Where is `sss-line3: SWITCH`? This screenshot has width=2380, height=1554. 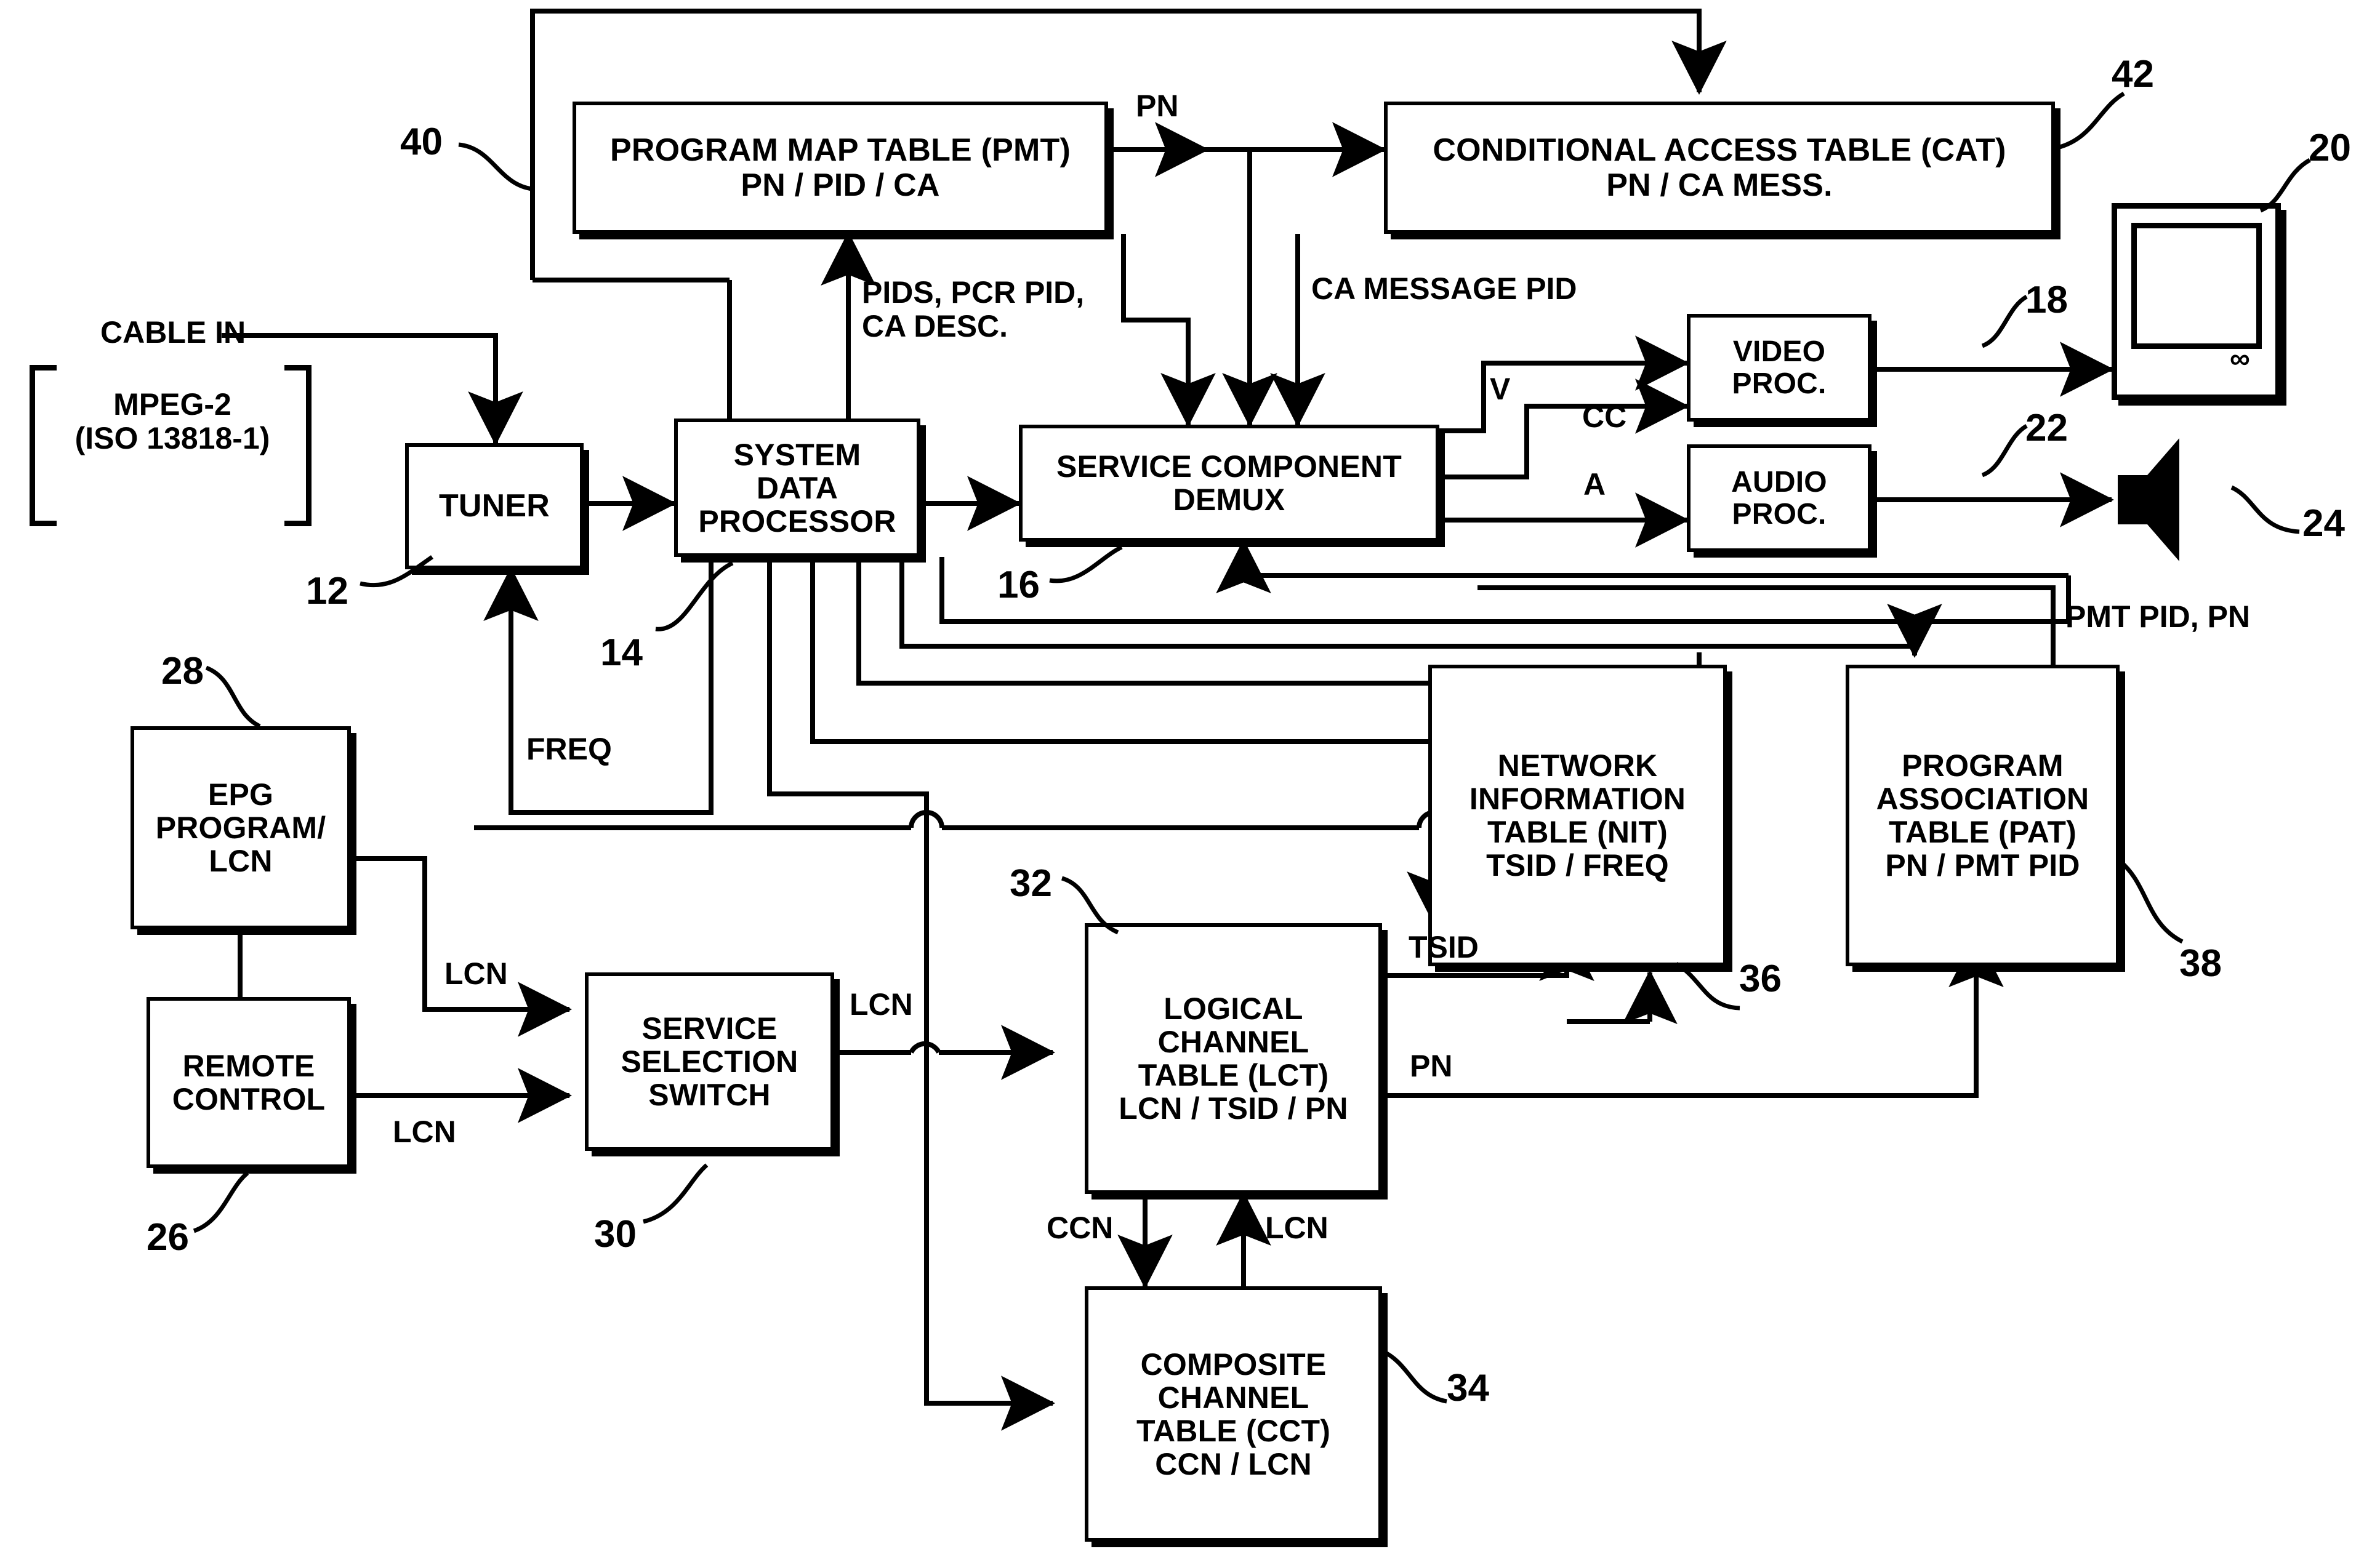 sss-line3: SWITCH is located at coordinates (710, 1095).